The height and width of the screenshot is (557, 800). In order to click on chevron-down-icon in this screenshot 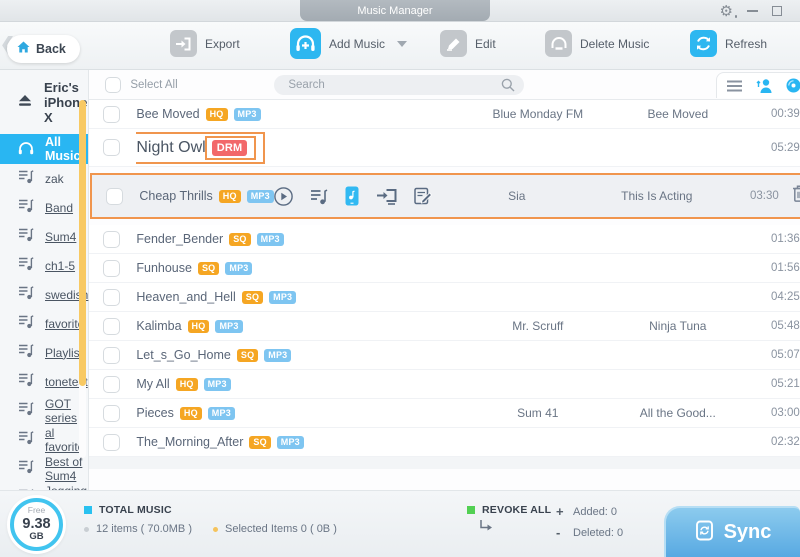, I will do `click(402, 43)`.